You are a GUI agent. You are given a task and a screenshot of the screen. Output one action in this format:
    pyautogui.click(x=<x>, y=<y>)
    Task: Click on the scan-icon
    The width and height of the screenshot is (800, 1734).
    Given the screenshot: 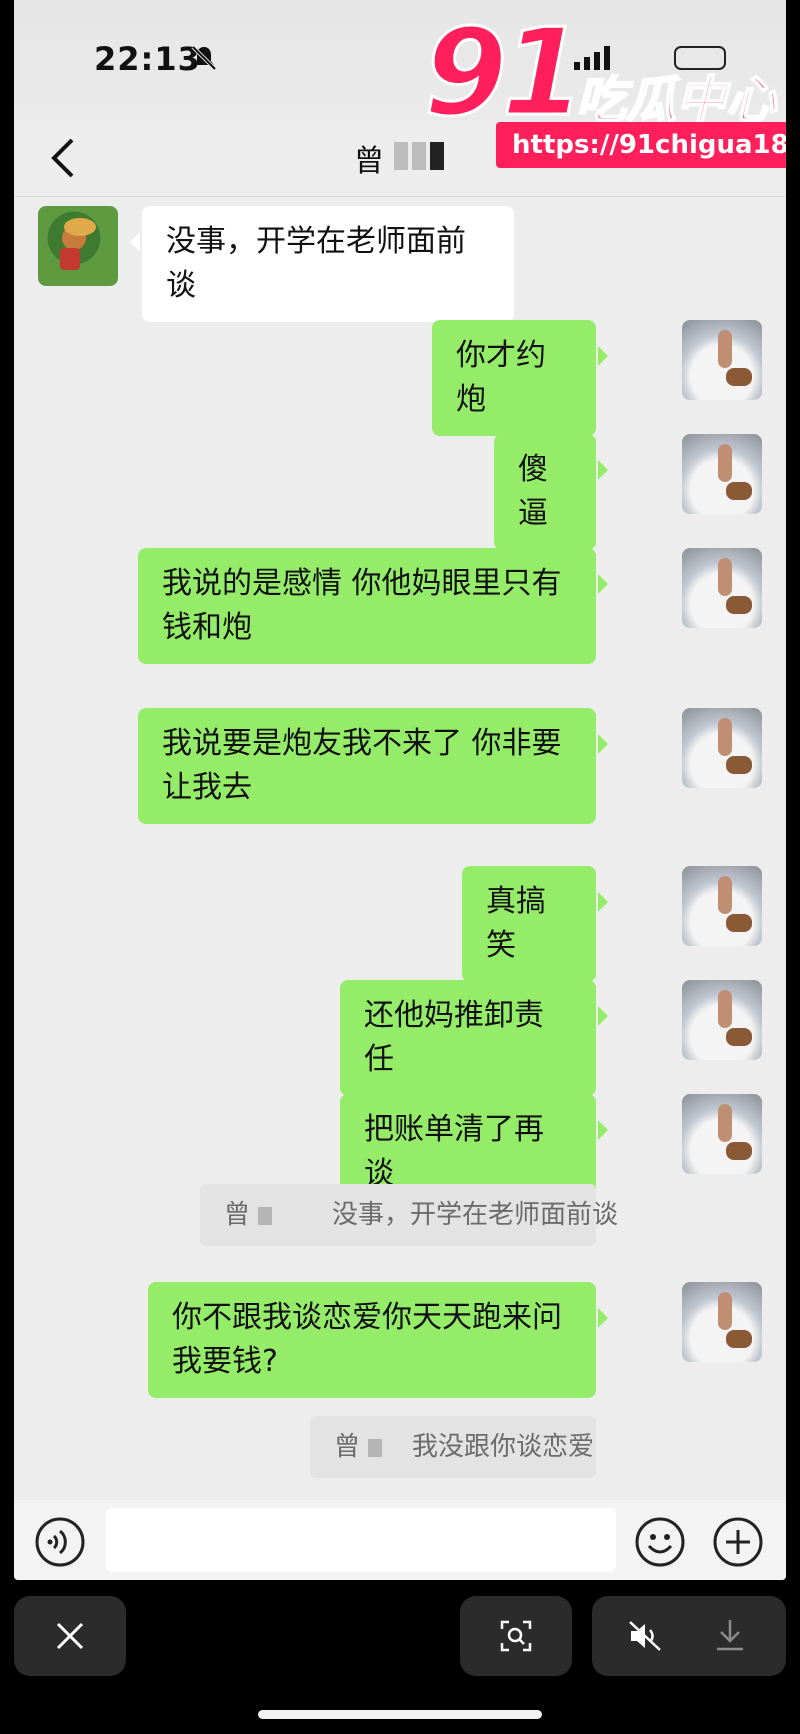 What is the action you would take?
    pyautogui.click(x=516, y=1636)
    